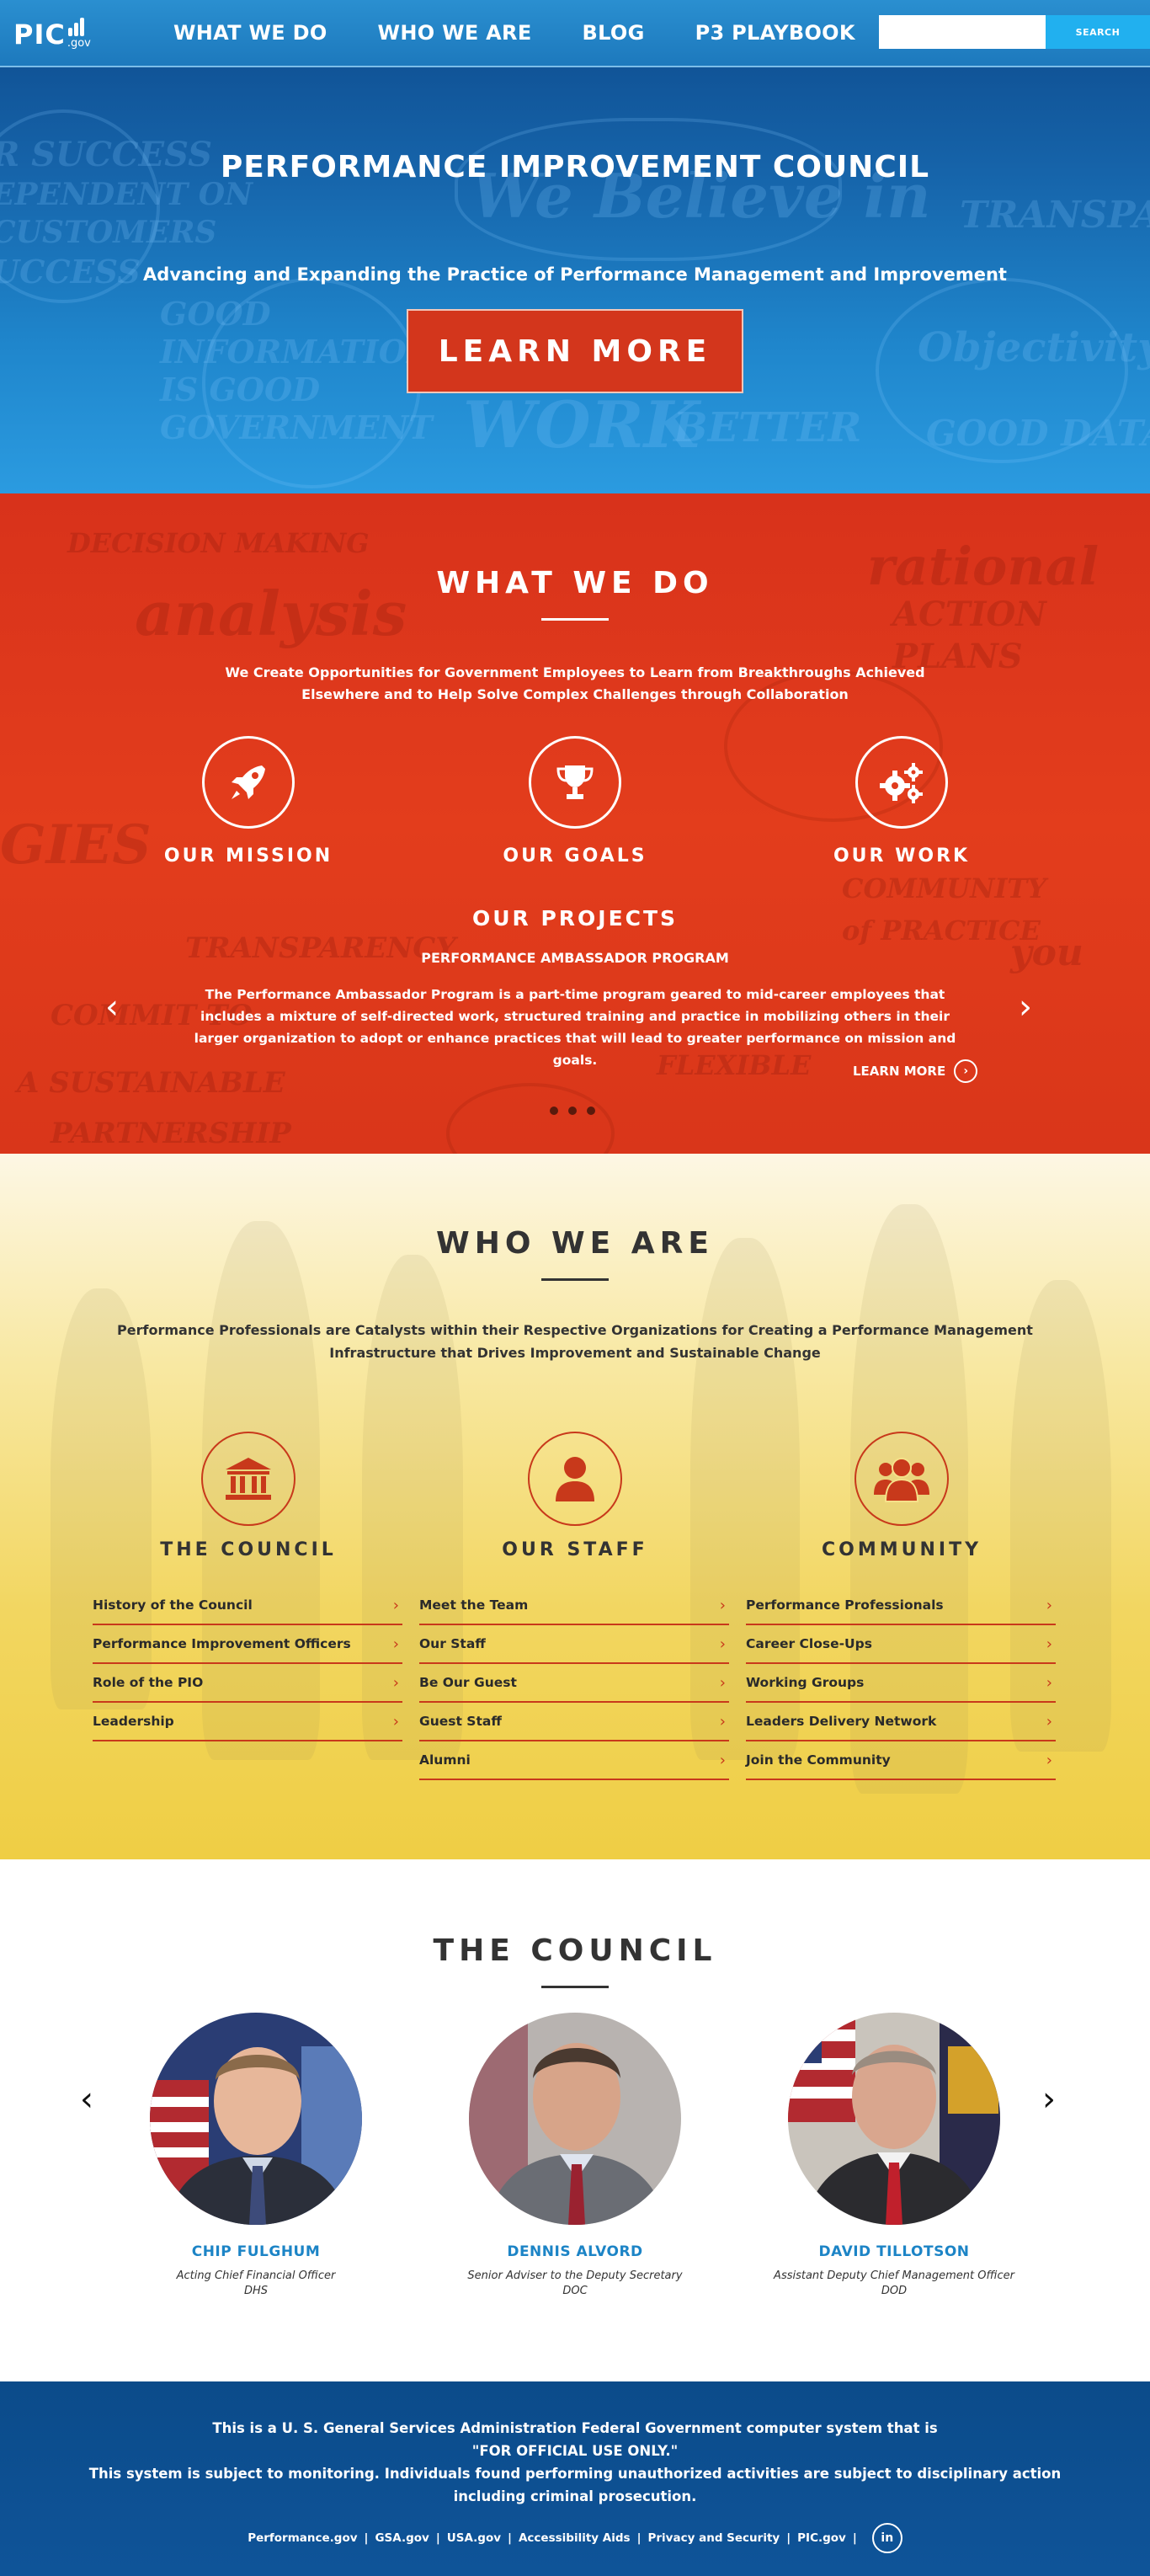 The width and height of the screenshot is (1150, 2576). Describe the element at coordinates (248, 1606) in the screenshot. I see `link-history-of-the-council: History of the Council ›` at that location.